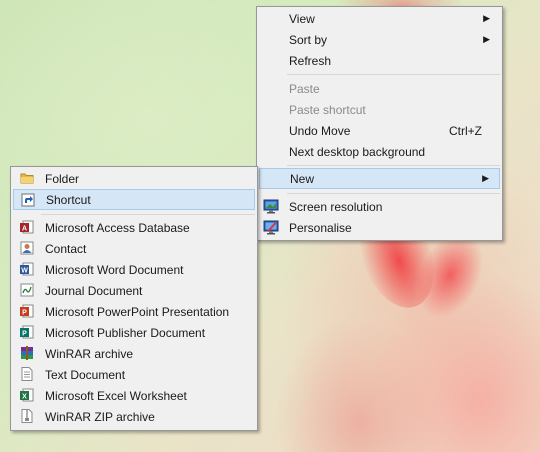 This screenshot has height=452, width=540. I want to click on submenu-item-word-document: W Microsoft Word Document, so click(134, 269).